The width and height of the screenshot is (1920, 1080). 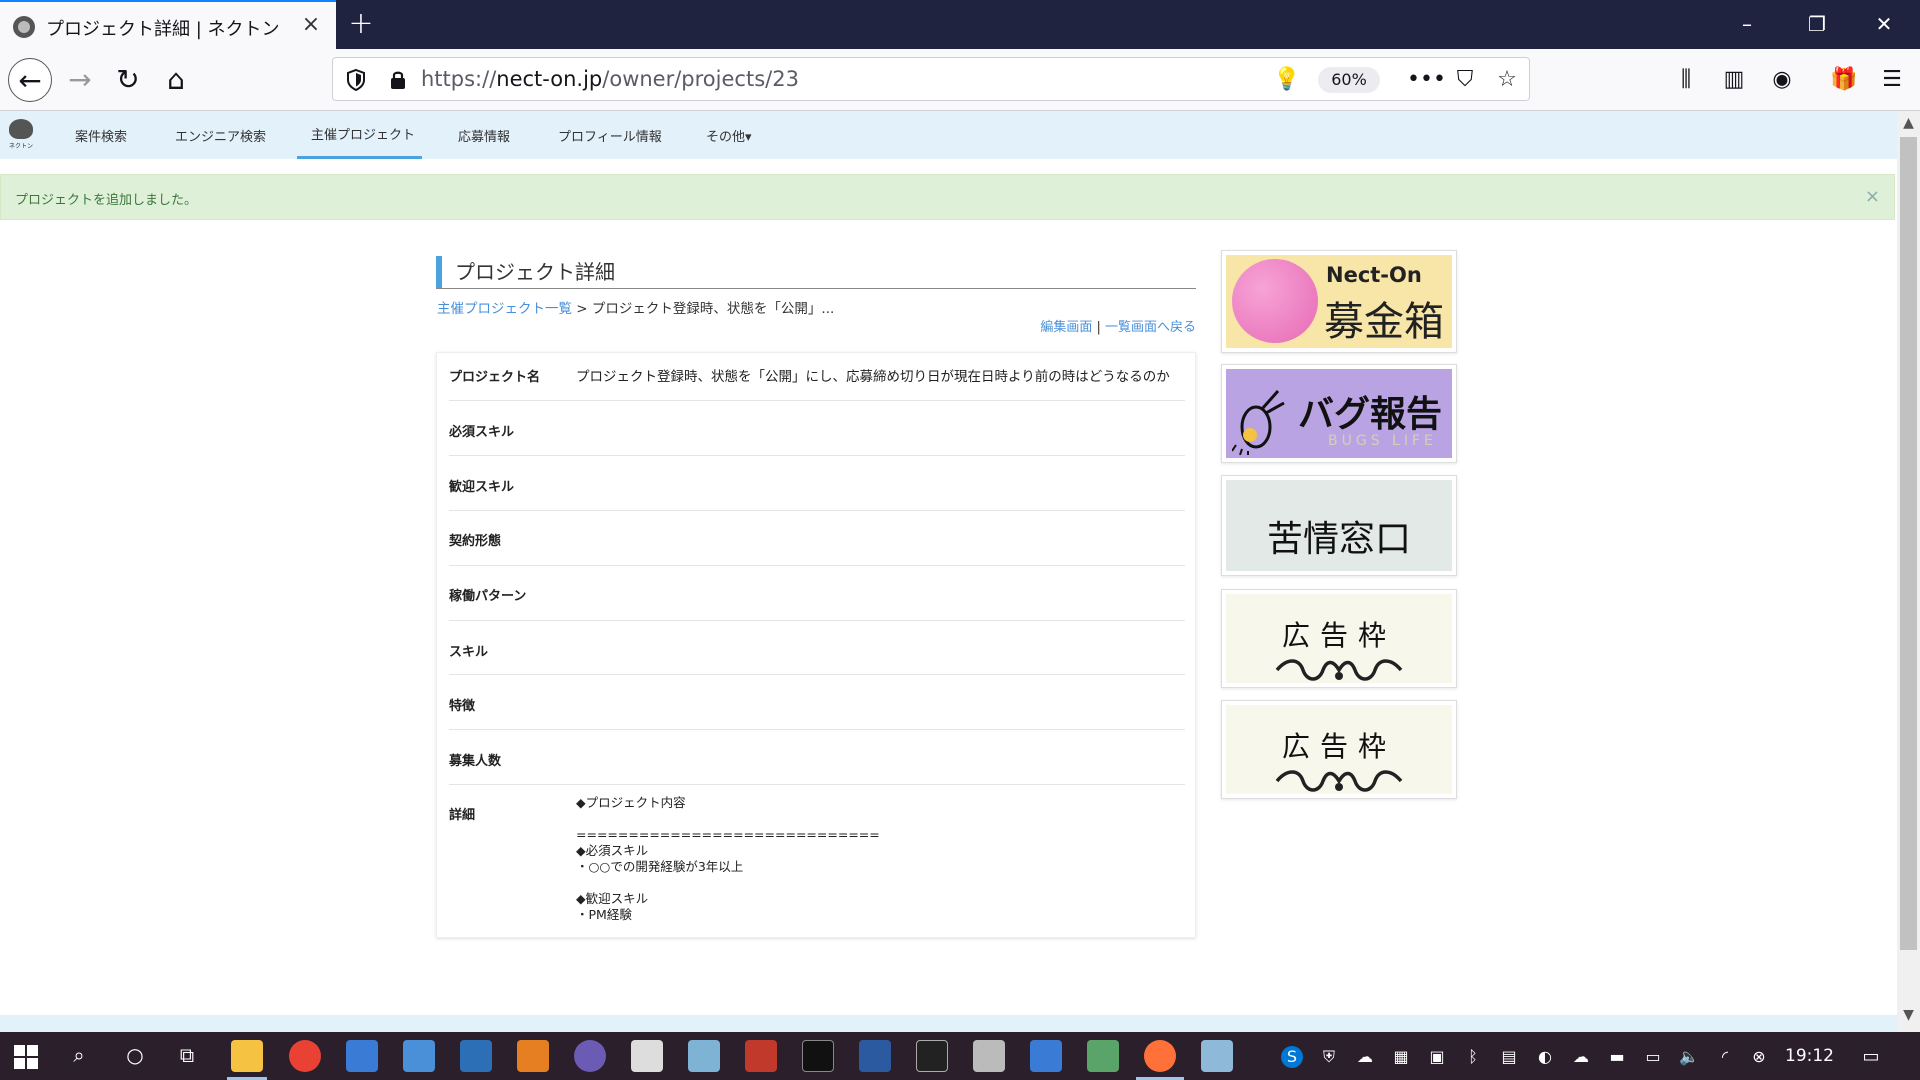 What do you see at coordinates (1817, 24) in the screenshot?
I see `restore-window-icon: ❐` at bounding box center [1817, 24].